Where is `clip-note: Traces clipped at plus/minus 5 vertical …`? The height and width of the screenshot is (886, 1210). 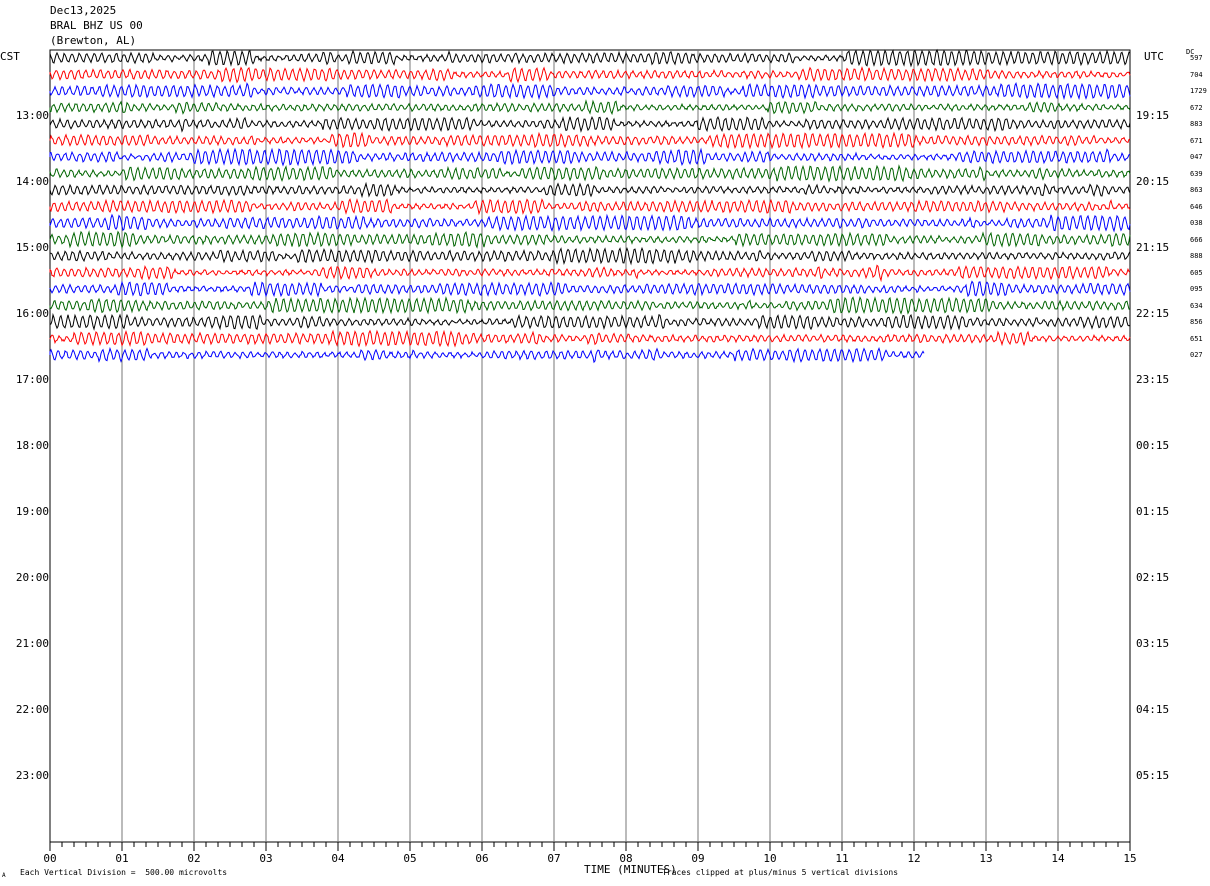 clip-note: Traces clipped at plus/minus 5 vertical … is located at coordinates (780, 872).